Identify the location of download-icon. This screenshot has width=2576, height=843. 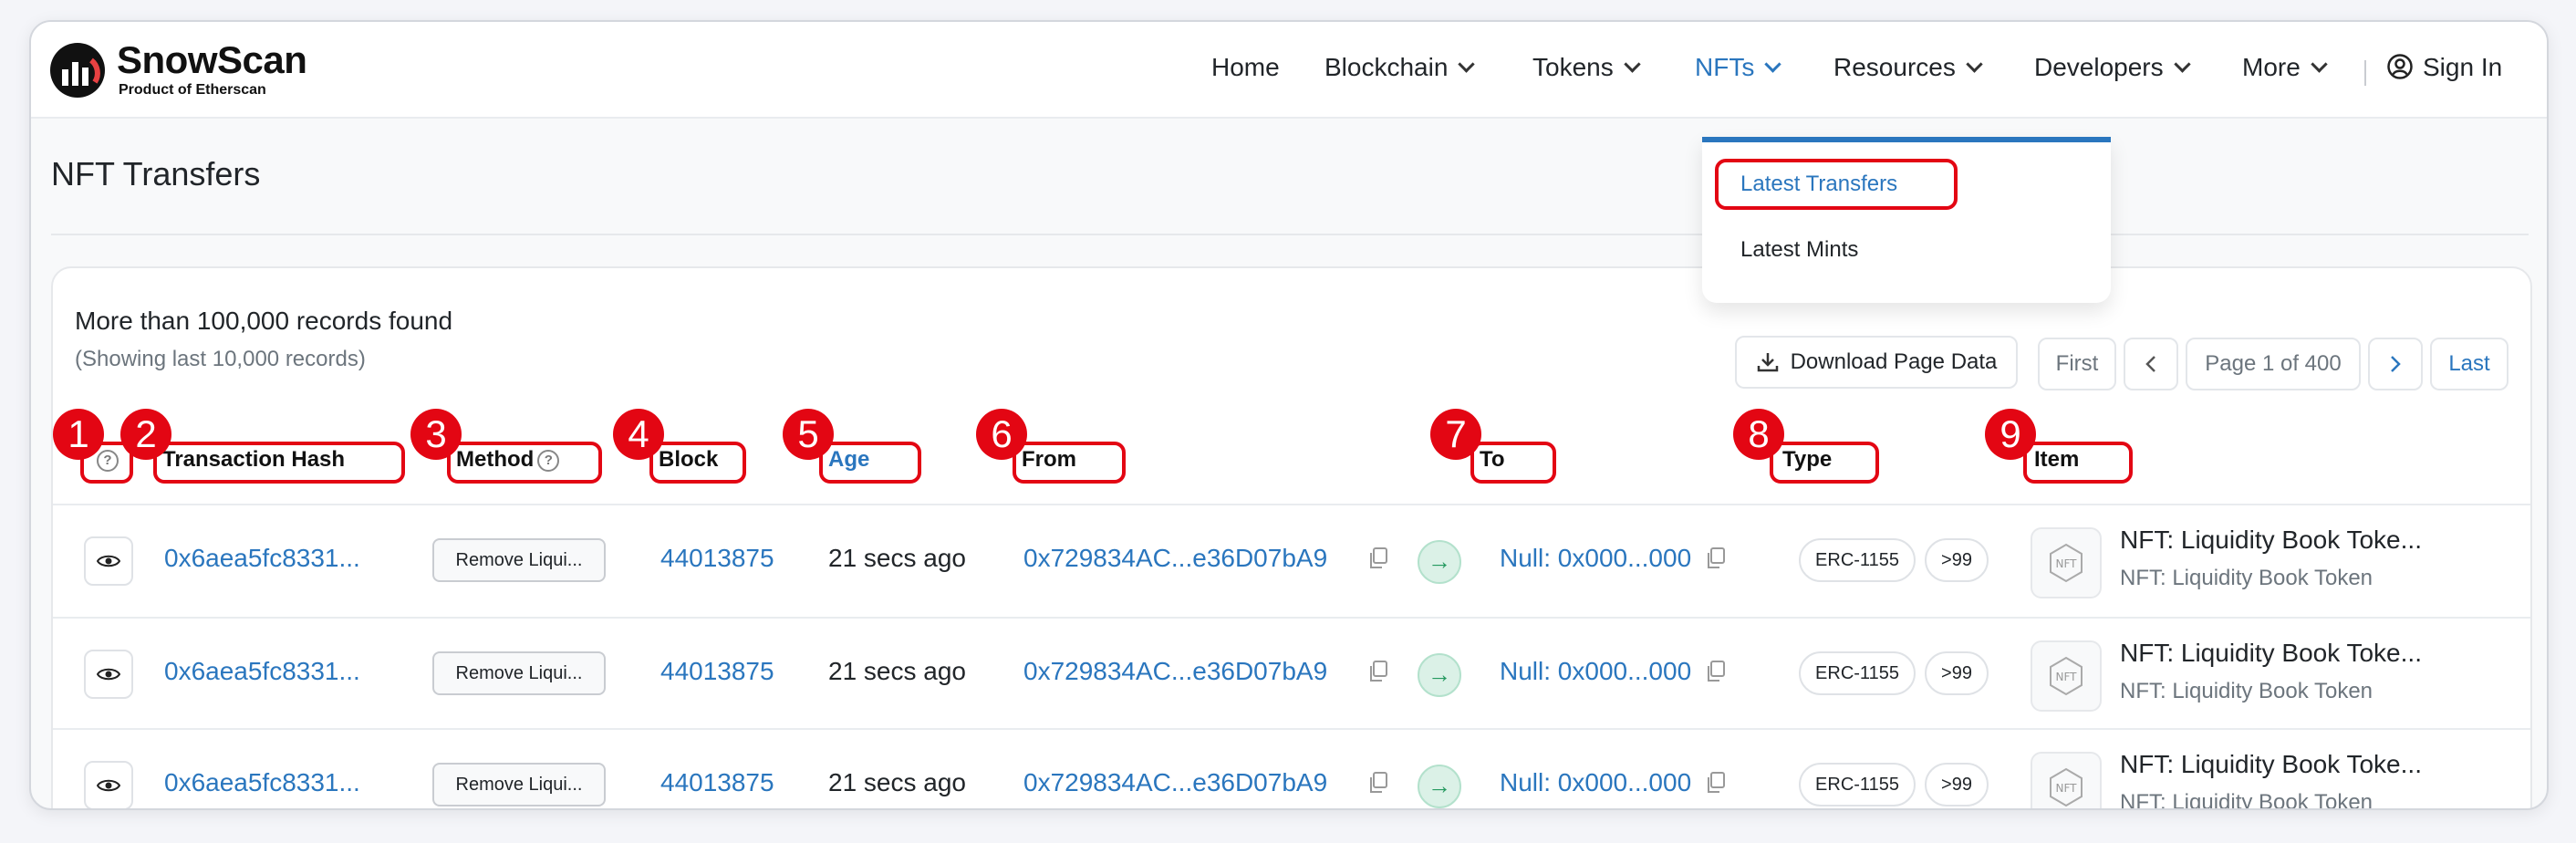
(1768, 362).